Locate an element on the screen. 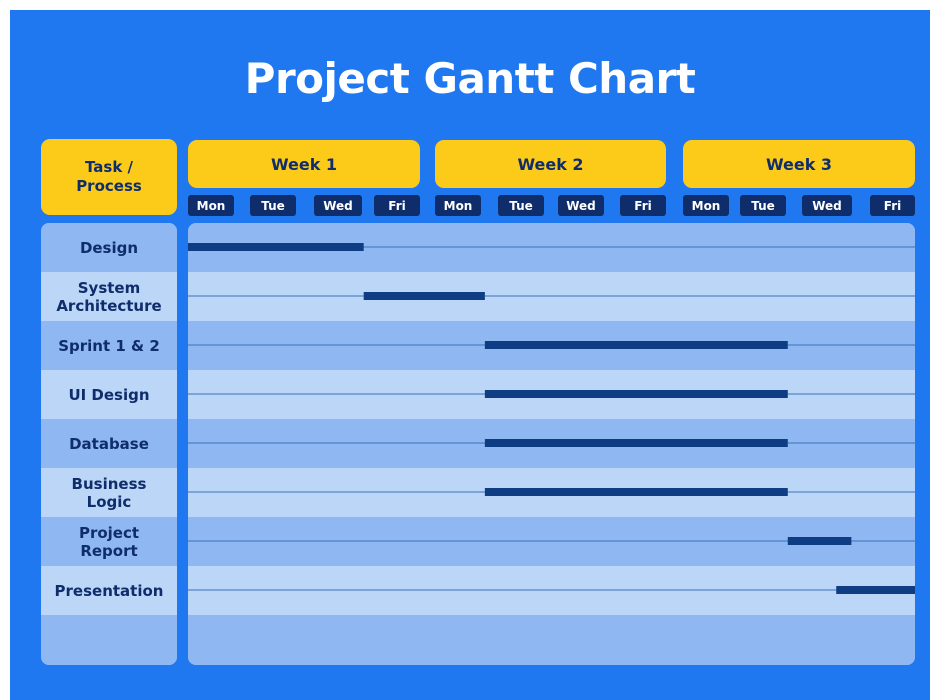  week-3-header: Week 3 is located at coordinates (799, 164).